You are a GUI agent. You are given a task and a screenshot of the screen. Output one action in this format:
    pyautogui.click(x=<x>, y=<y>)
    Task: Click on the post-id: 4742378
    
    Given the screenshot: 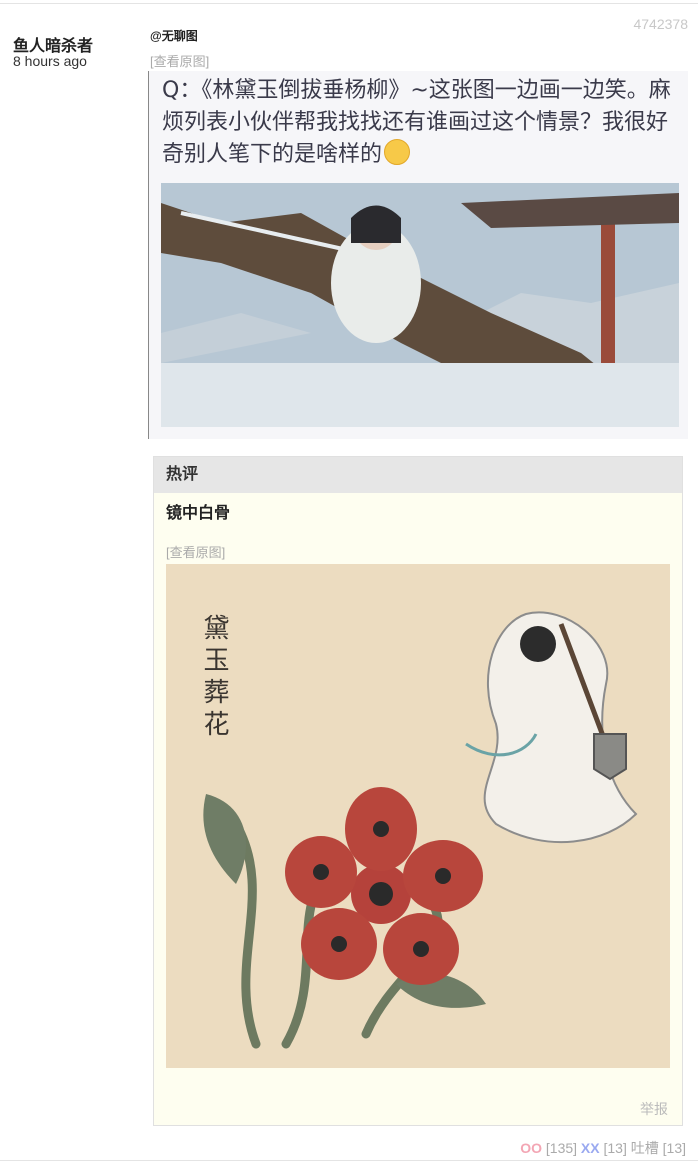 What is the action you would take?
    pyautogui.click(x=660, y=24)
    